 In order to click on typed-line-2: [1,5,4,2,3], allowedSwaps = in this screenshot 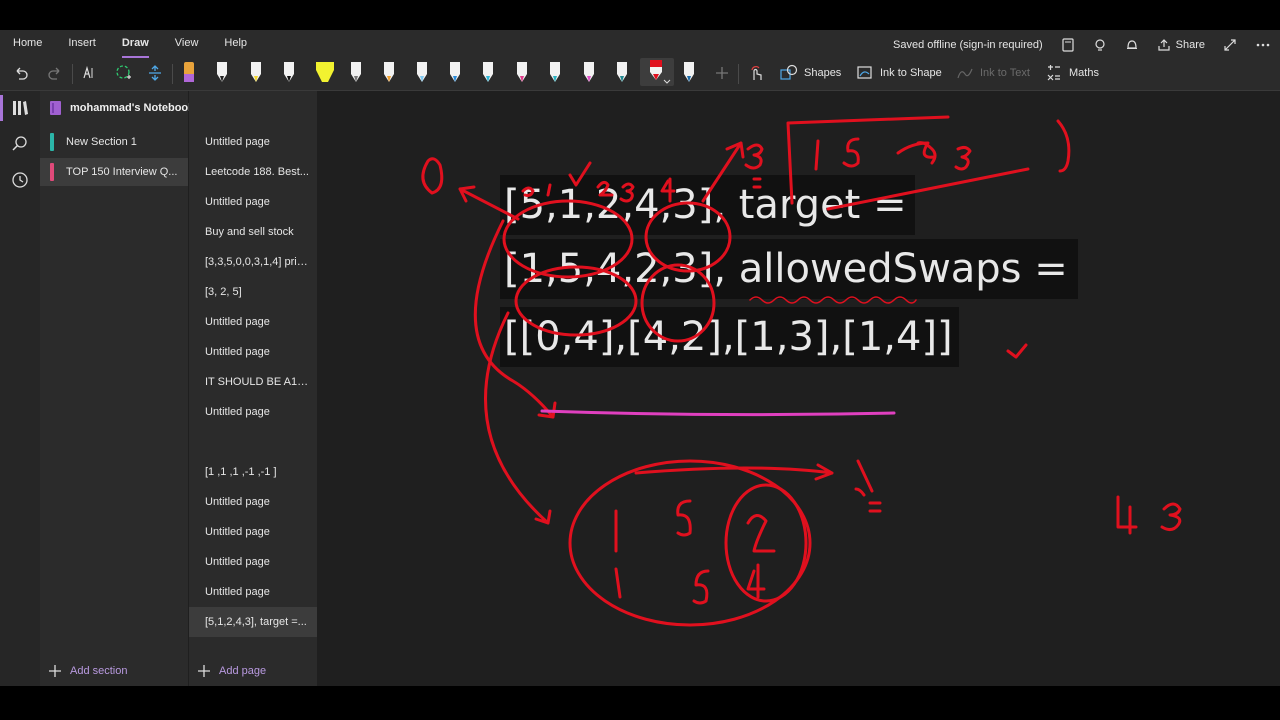, I will do `click(789, 269)`.